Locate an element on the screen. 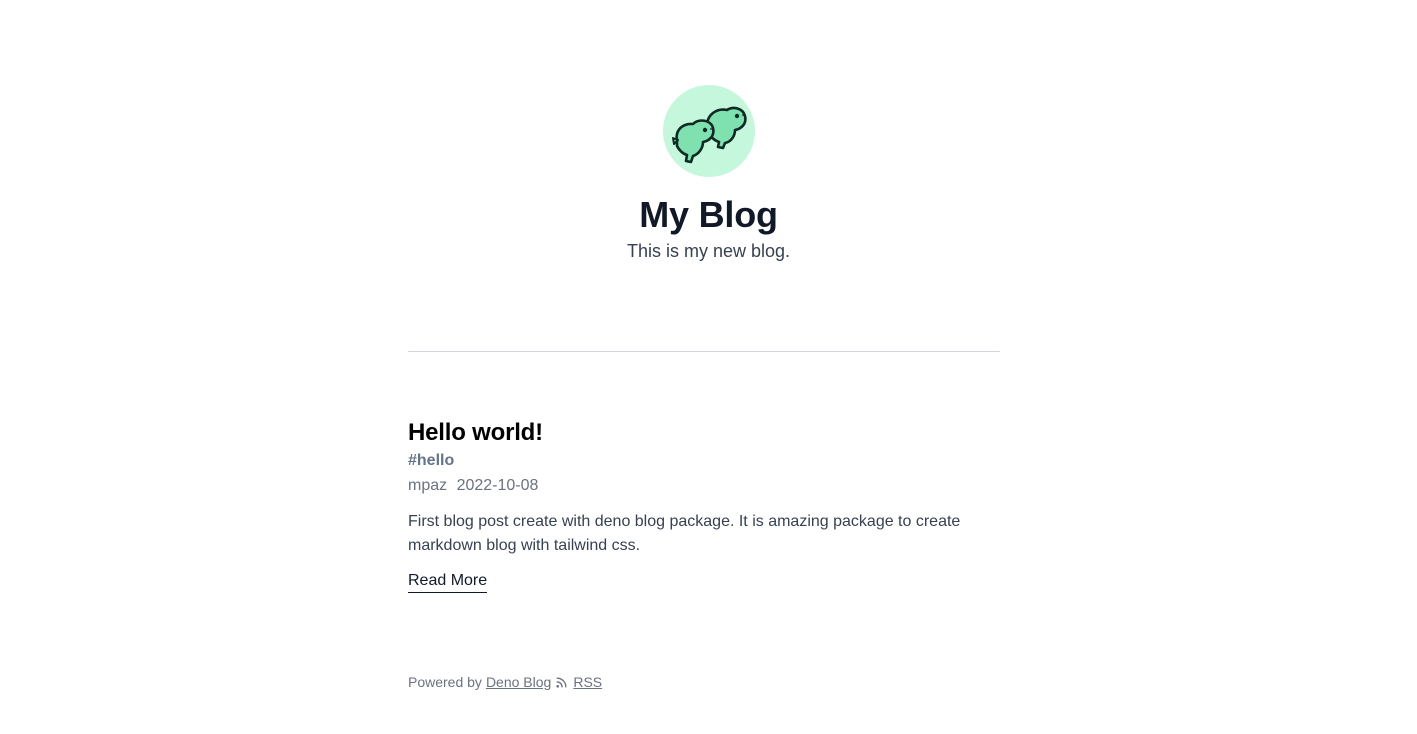 This screenshot has width=1417, height=734. header-divider is located at coordinates (704, 351).